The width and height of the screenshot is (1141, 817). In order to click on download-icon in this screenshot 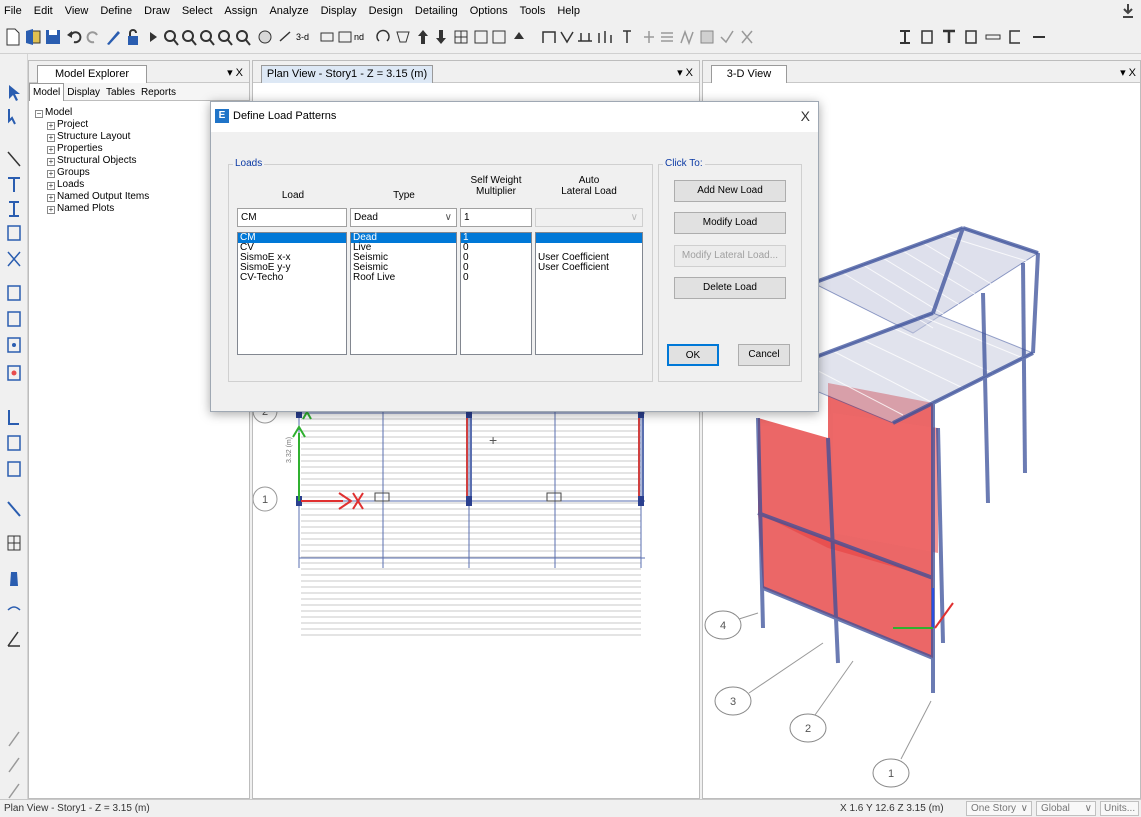, I will do `click(1128, 11)`.